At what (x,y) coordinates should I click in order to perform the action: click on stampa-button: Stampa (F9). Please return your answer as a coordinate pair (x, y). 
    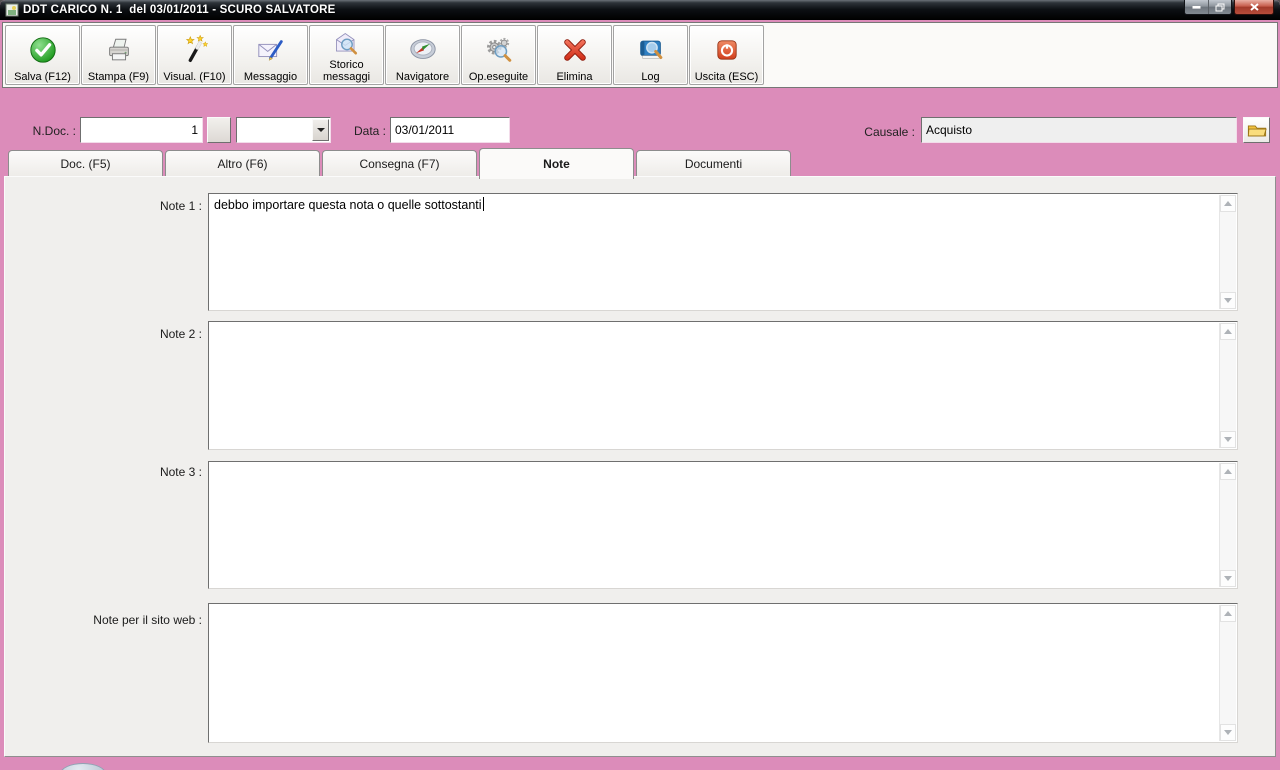
    Looking at the image, I should click on (118, 55).